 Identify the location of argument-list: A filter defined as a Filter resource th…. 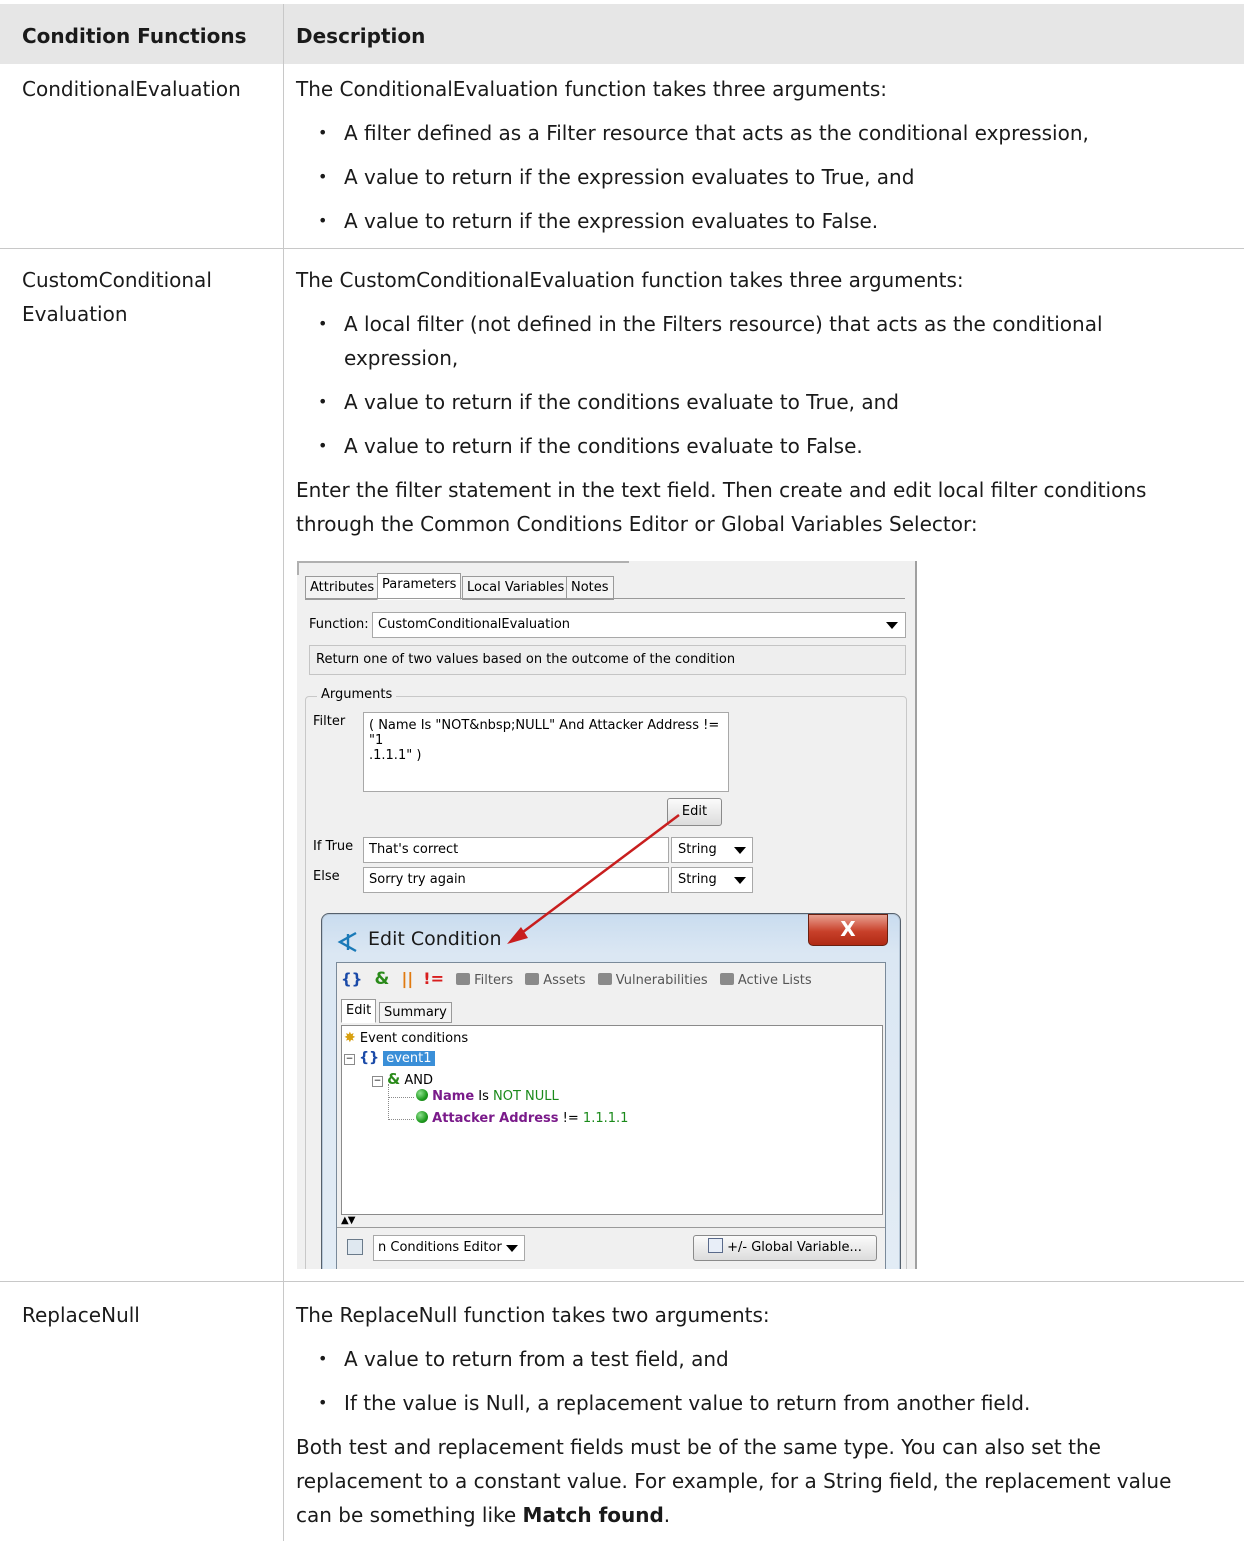
(761, 177).